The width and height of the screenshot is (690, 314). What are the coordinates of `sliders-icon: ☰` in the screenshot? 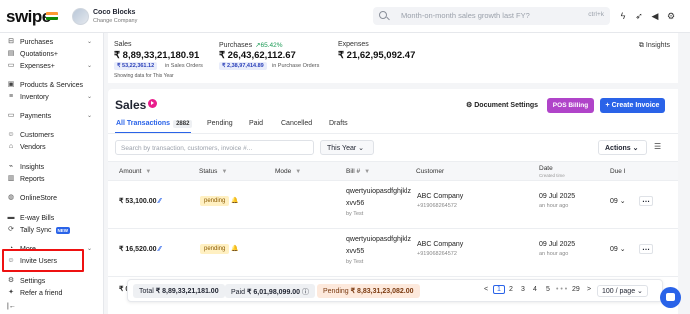 It's located at (657, 146).